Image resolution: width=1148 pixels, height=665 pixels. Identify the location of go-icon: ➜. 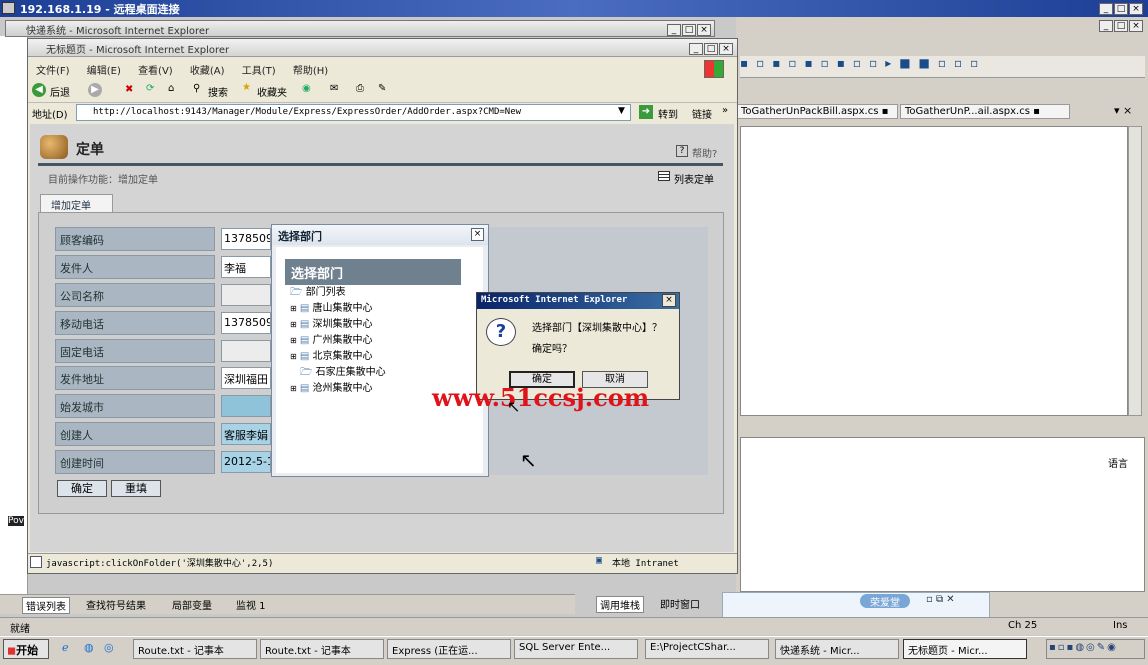
(646, 112).